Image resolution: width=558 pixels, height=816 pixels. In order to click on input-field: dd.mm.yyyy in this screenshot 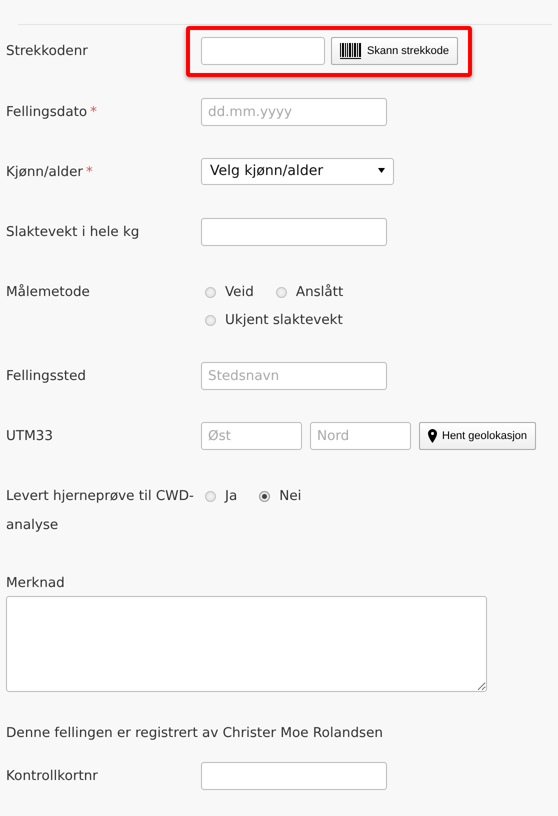, I will do `click(294, 112)`.